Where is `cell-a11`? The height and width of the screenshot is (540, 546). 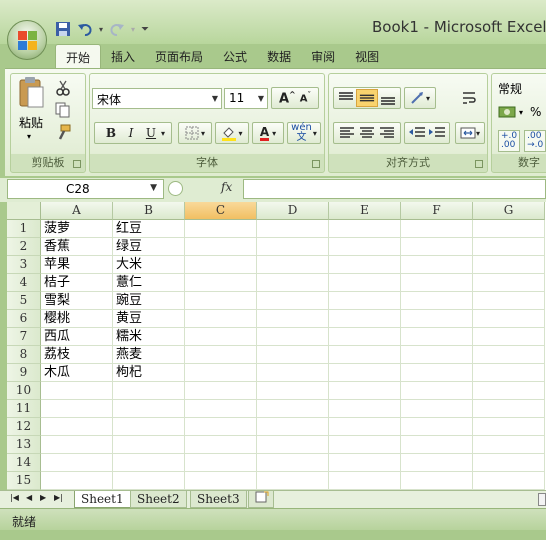 cell-a11 is located at coordinates (77, 409).